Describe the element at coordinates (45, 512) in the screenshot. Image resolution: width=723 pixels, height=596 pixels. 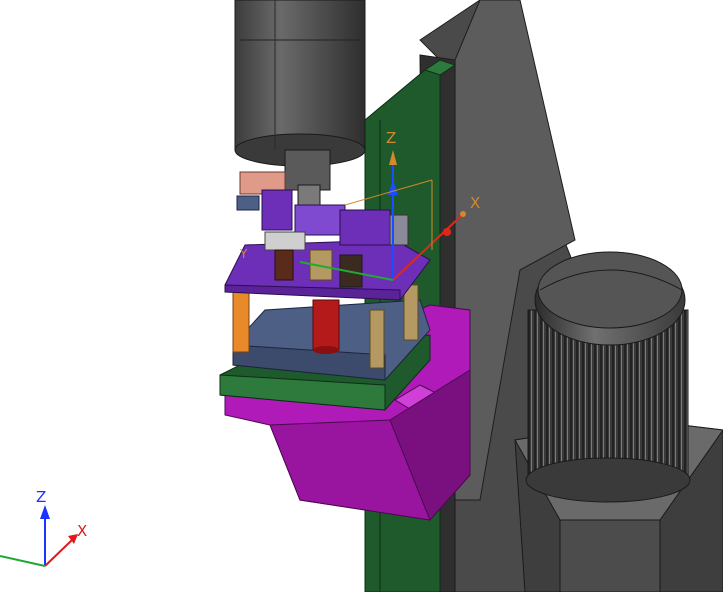
I see `triad-z-arrow` at that location.